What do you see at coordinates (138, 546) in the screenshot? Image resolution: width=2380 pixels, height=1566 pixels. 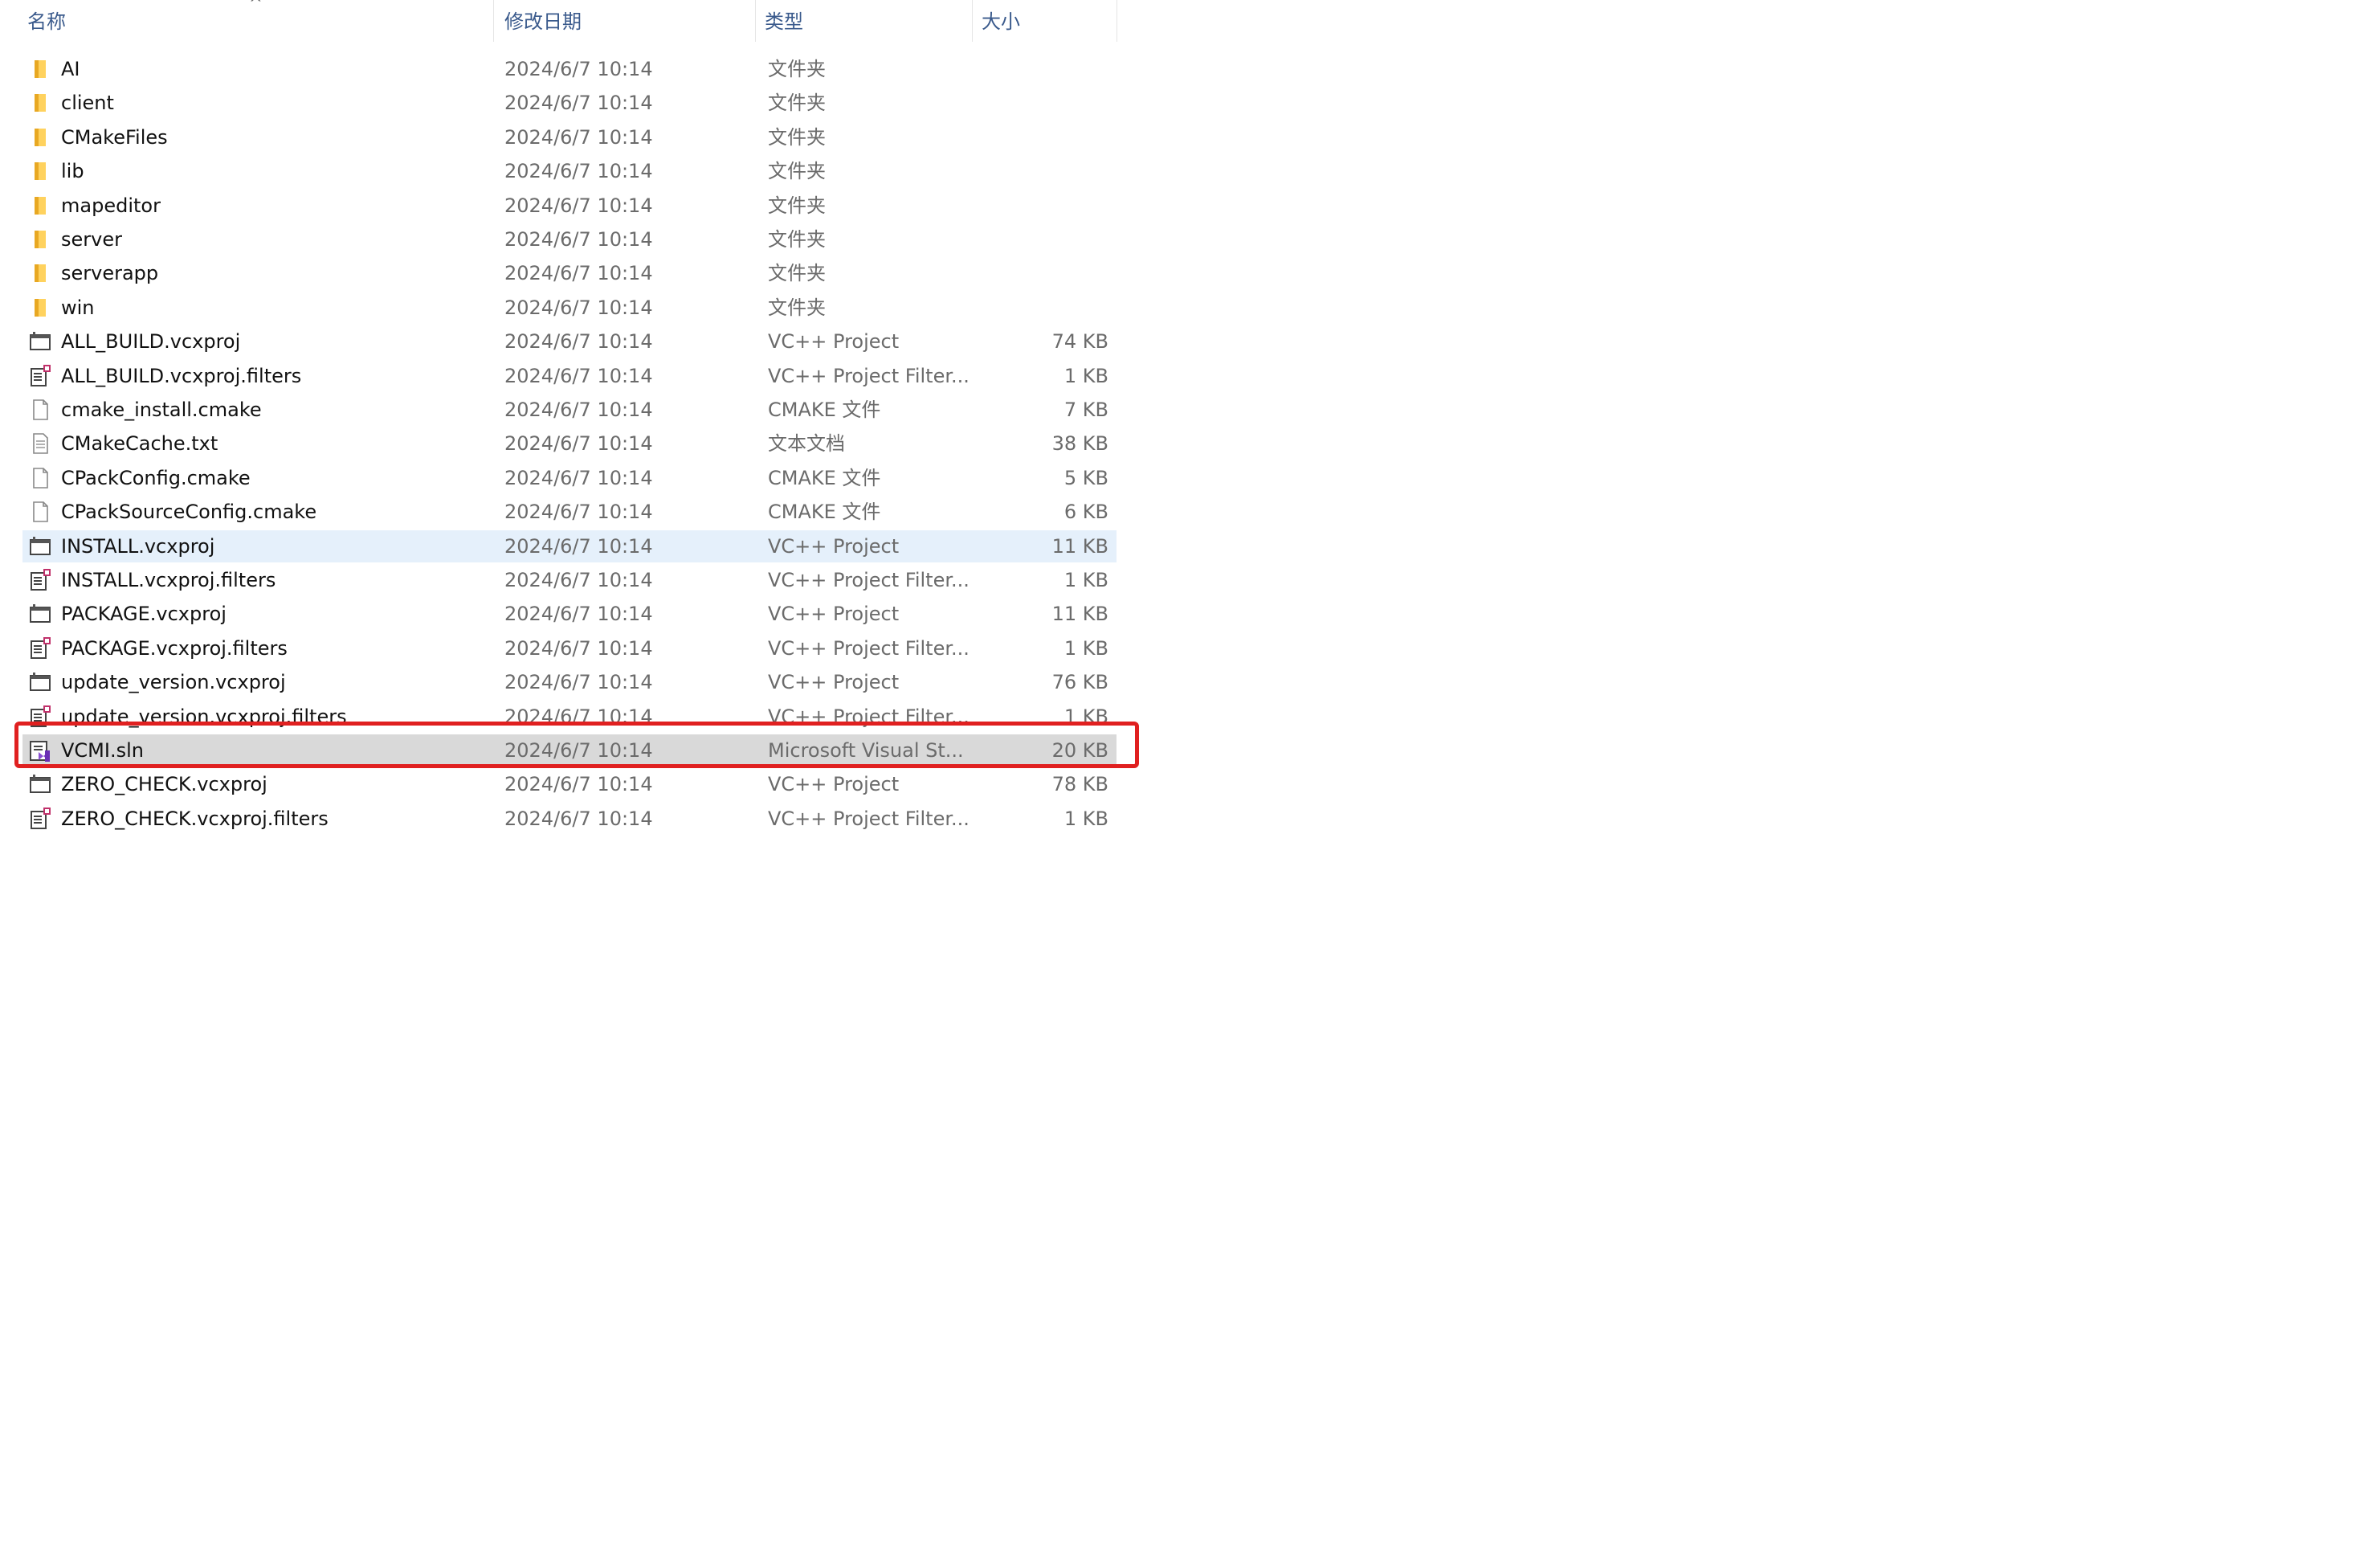 I see `file-name: INSTALL.vcxproj` at bounding box center [138, 546].